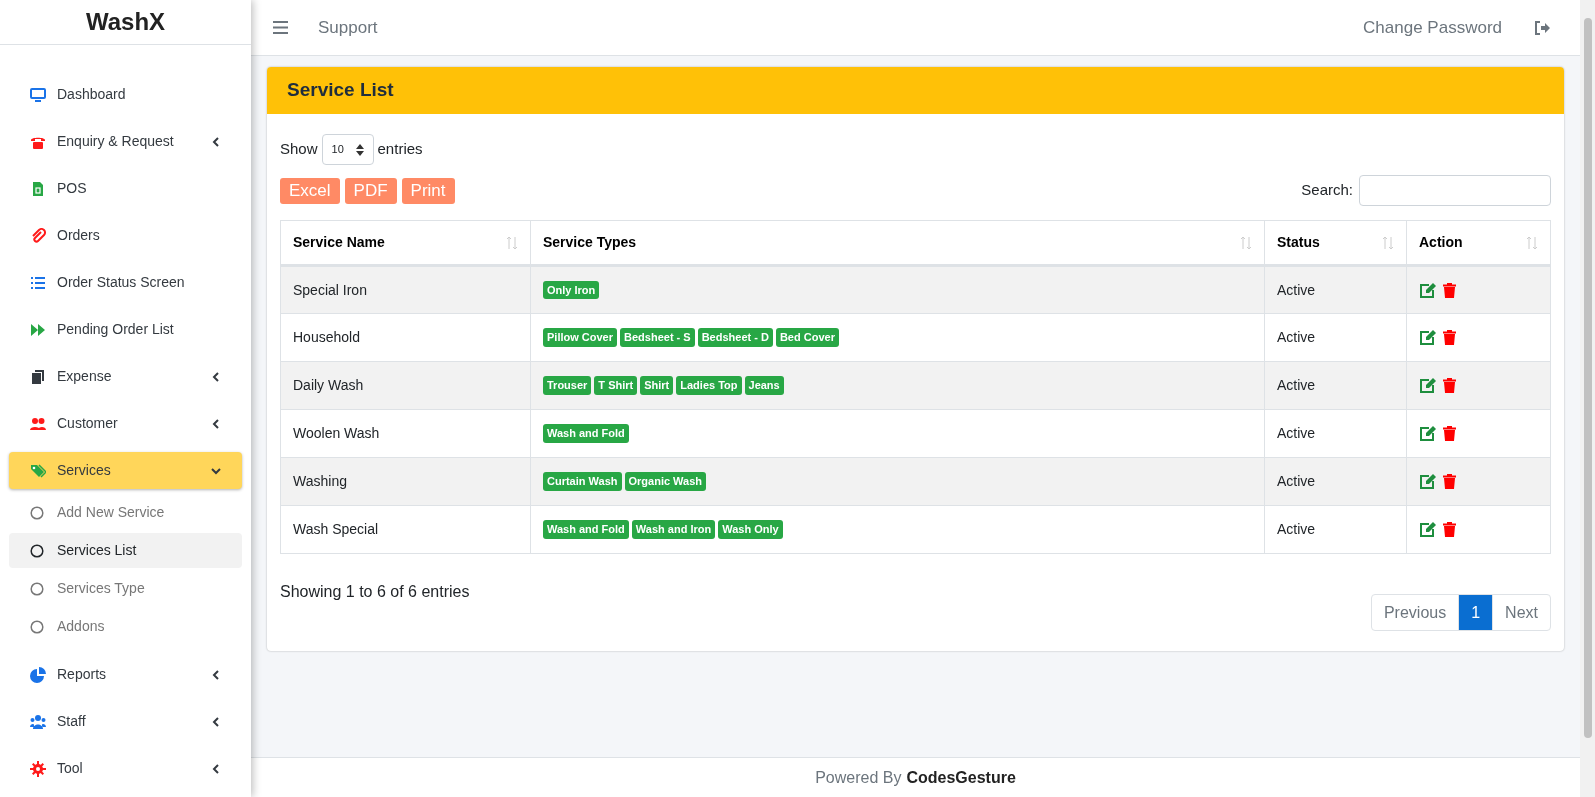 This screenshot has height=797, width=1595. I want to click on sidebar-item: Expense, so click(125, 376).